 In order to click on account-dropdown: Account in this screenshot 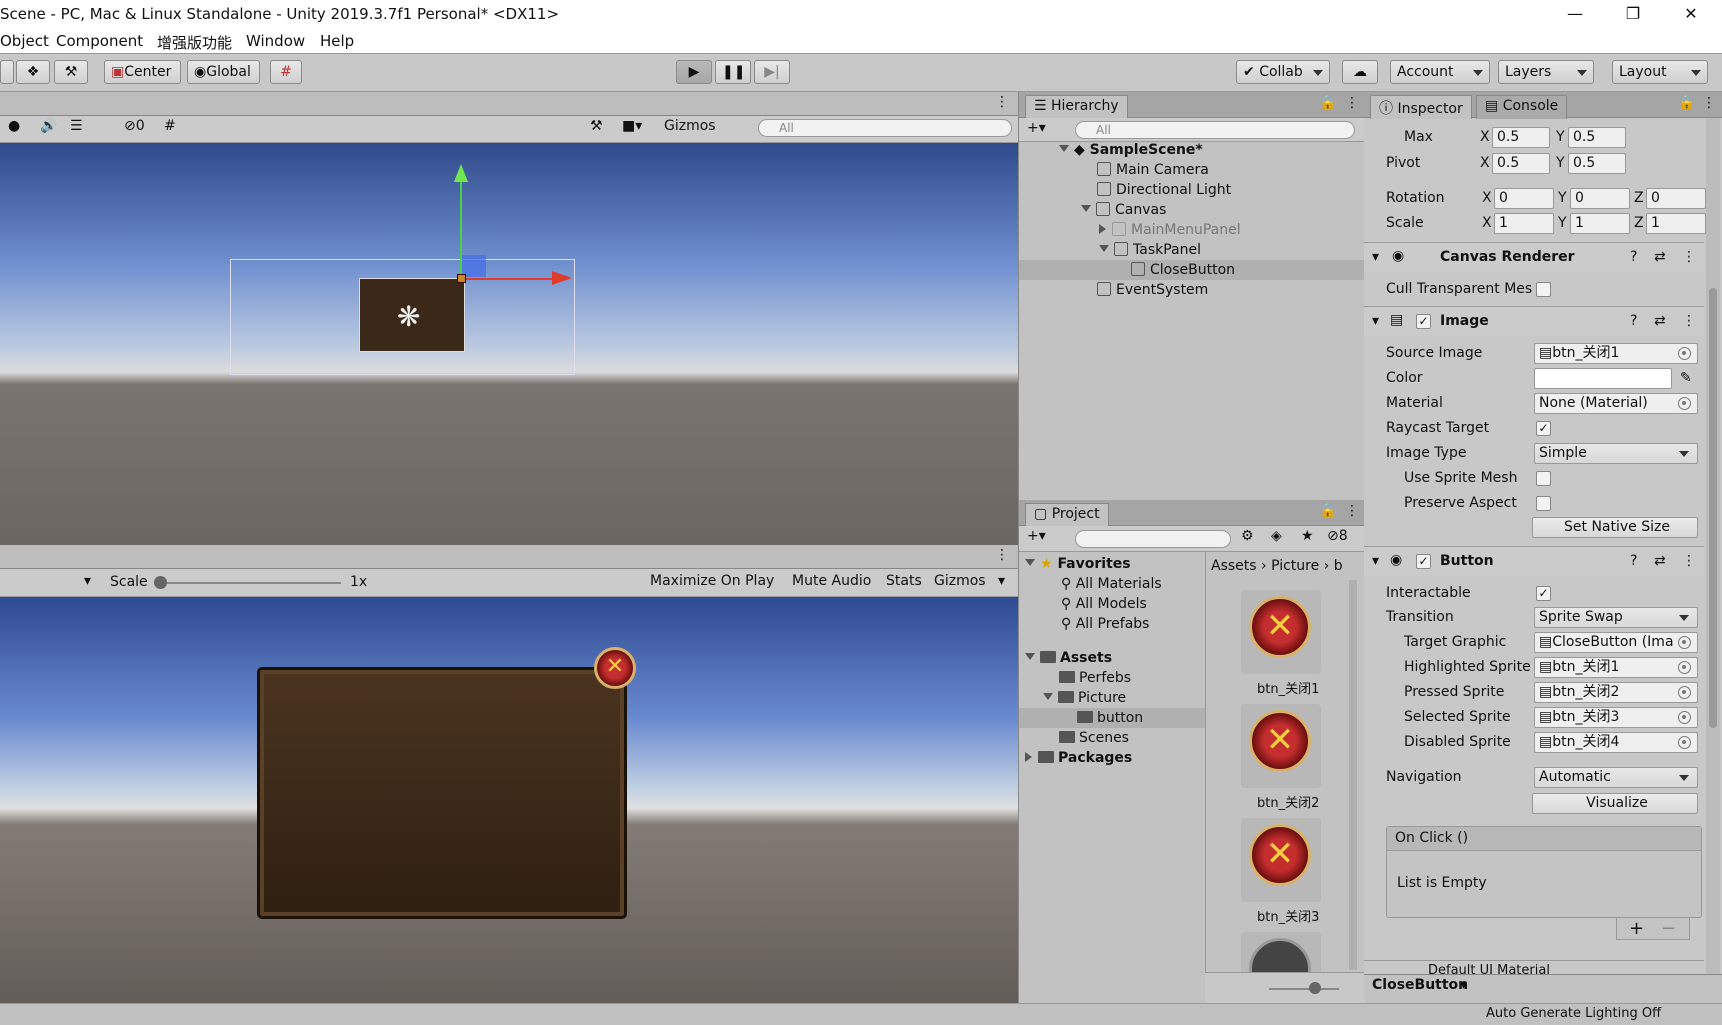, I will do `click(1440, 72)`.